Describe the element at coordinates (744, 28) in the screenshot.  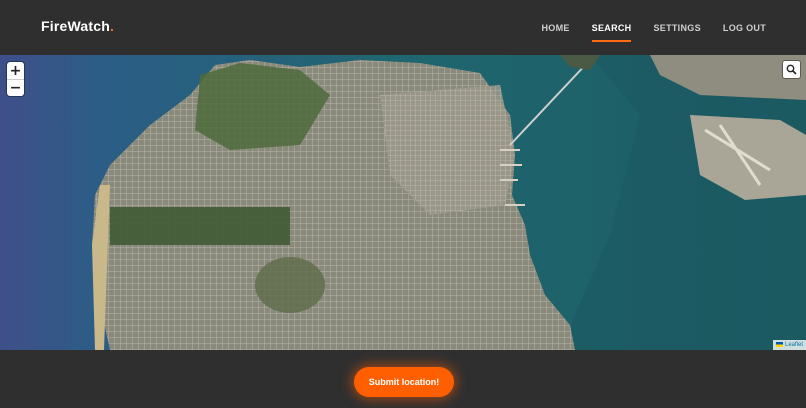
I see `nav-logout-link: LOG OUT` at that location.